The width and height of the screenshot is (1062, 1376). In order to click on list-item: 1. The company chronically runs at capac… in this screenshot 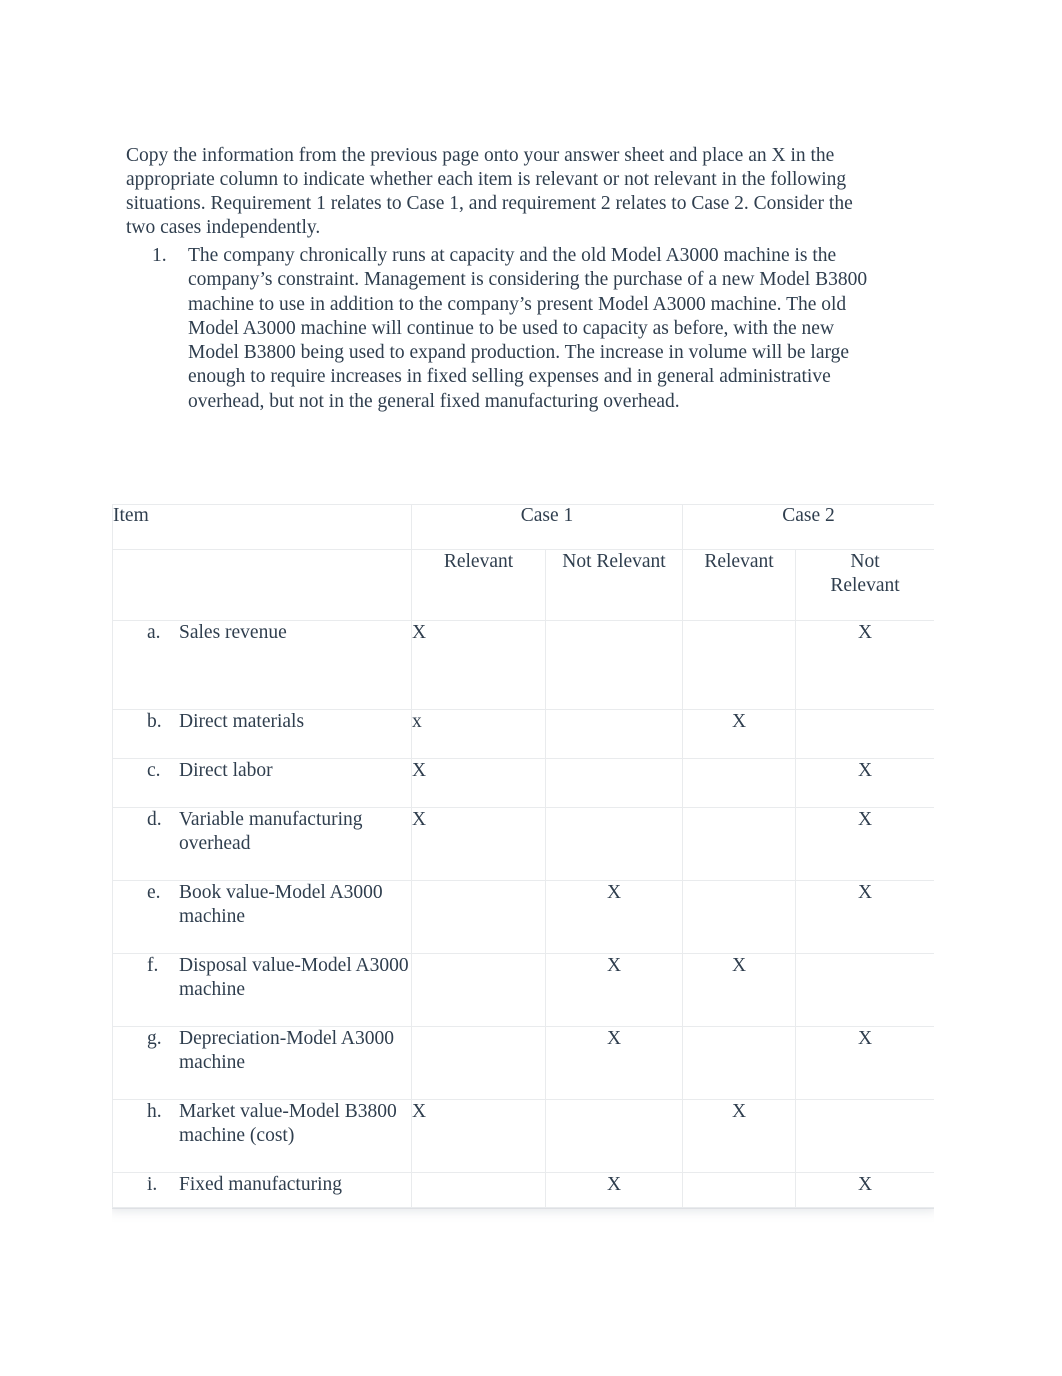, I will do `click(512, 329)`.